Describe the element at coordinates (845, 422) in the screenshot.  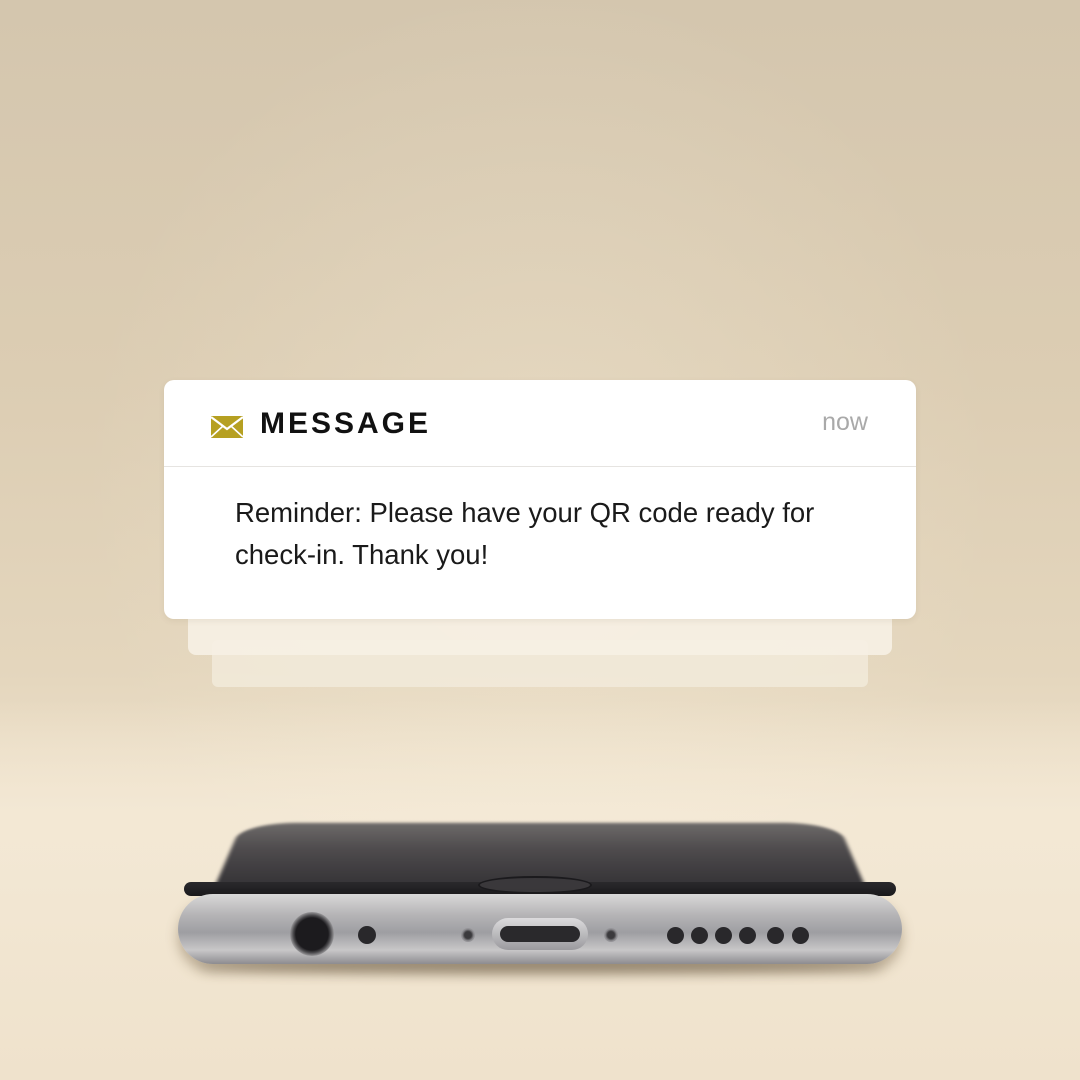
I see `notification-timestamp: now` at that location.